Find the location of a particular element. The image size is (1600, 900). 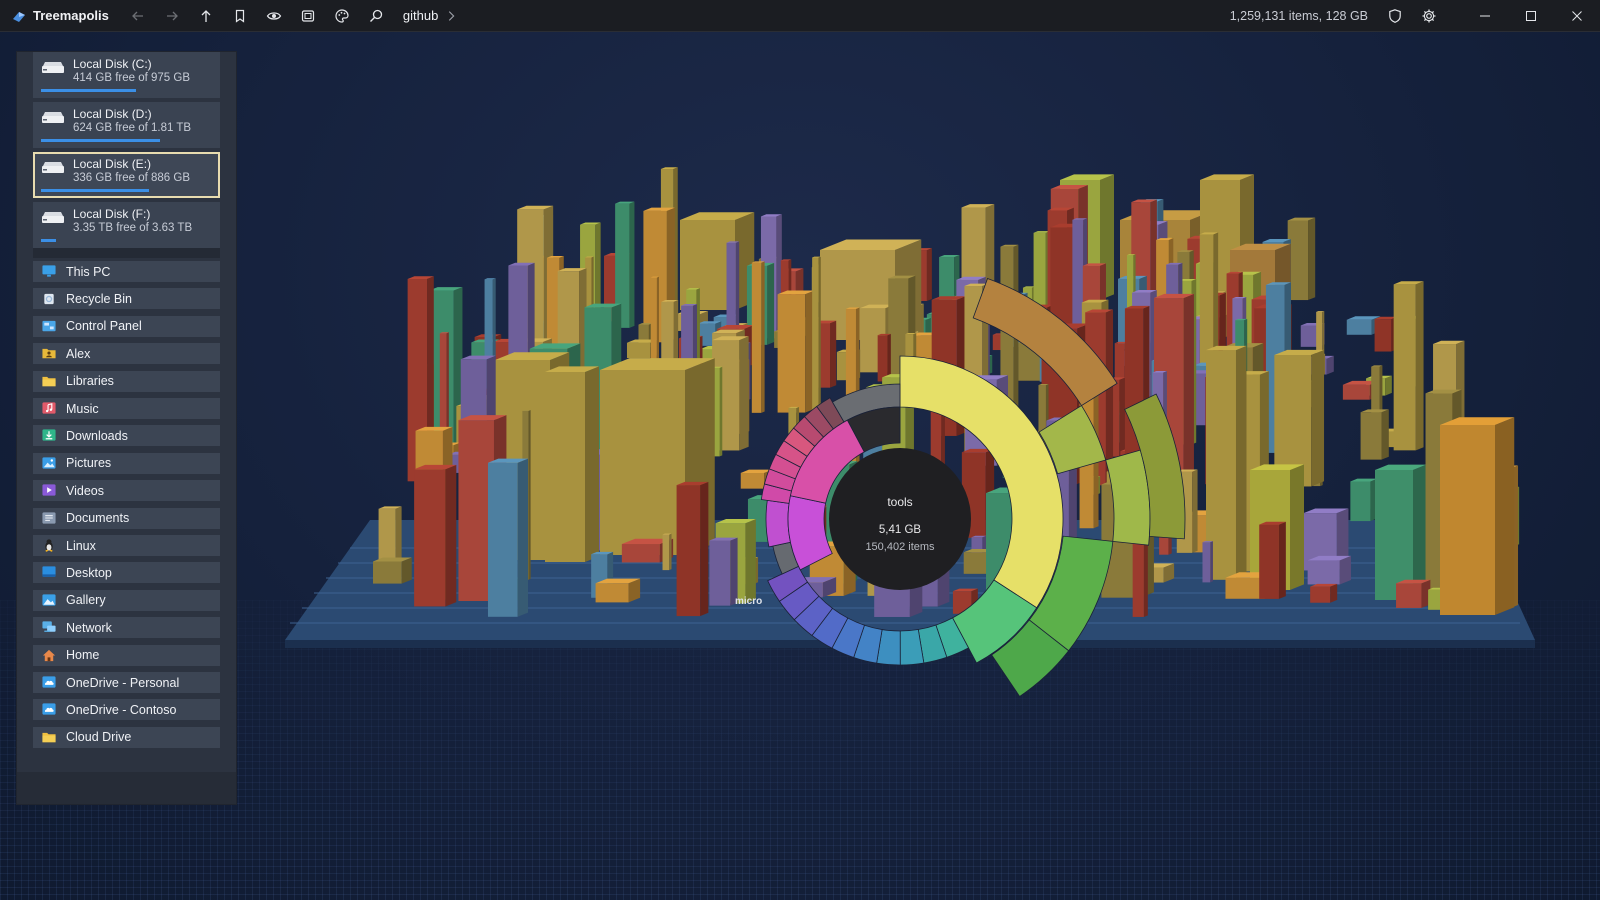

control-panel-icon is located at coordinates (49, 326).